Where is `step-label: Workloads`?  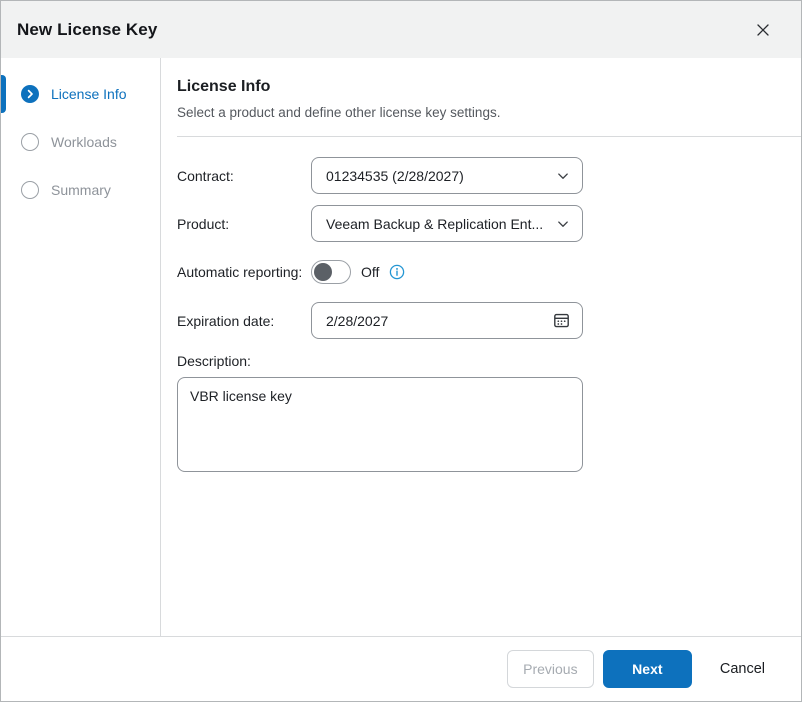 step-label: Workloads is located at coordinates (84, 142).